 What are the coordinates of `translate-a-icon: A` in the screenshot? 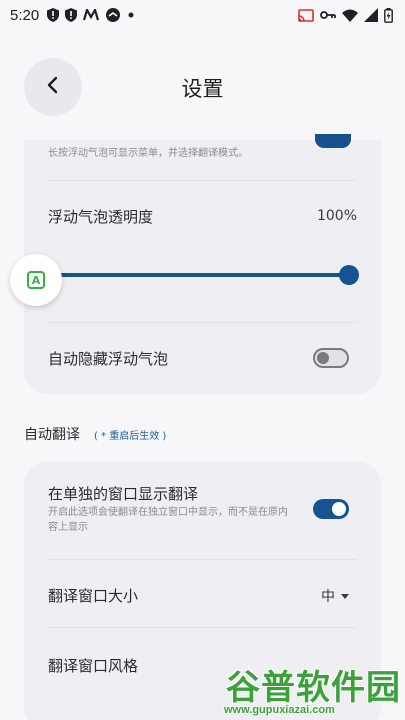 It's located at (36, 280).